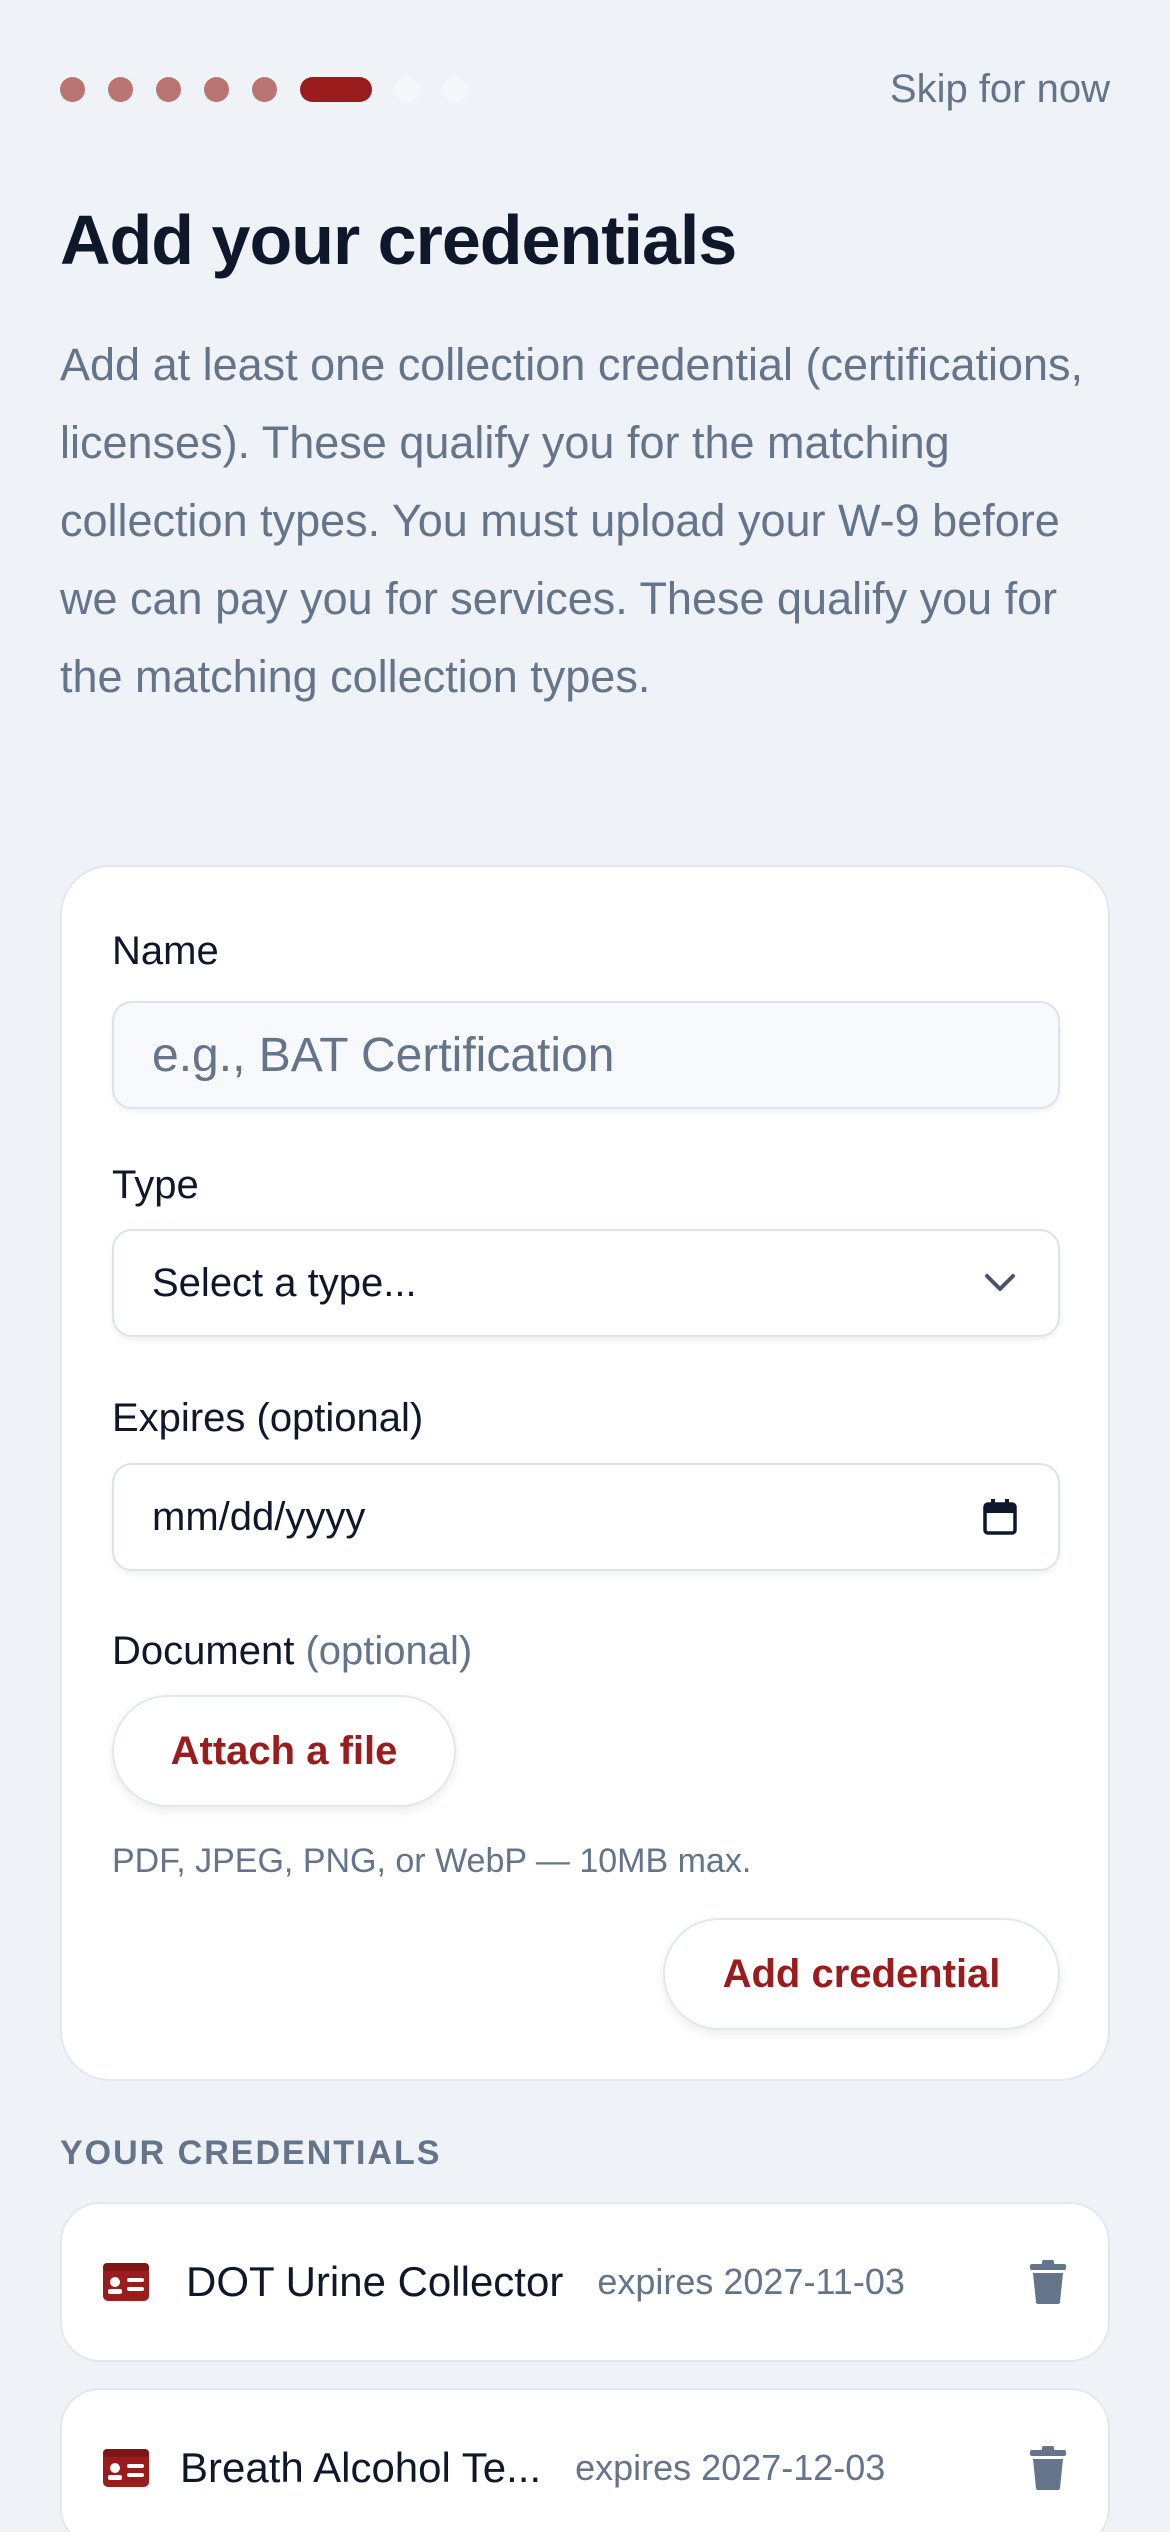 The image size is (1170, 2532). Describe the element at coordinates (336, 89) in the screenshot. I see `progress-dot-current` at that location.